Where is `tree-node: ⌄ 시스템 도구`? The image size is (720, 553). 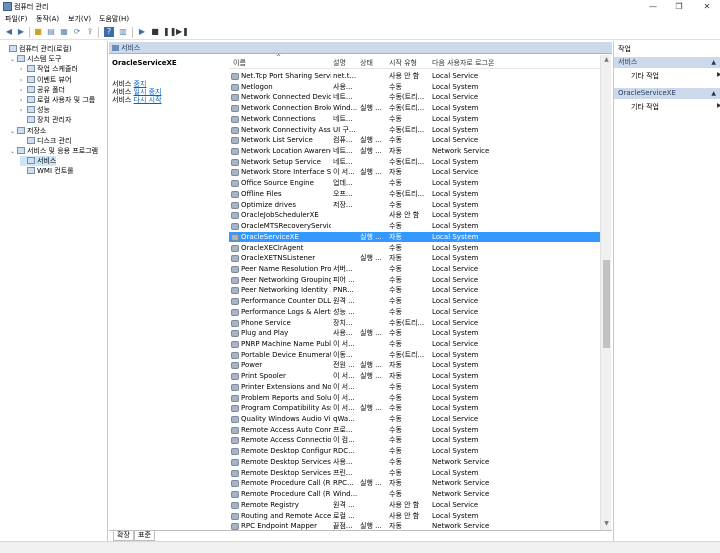 tree-node: ⌄ 시스템 도구 is located at coordinates (35, 59).